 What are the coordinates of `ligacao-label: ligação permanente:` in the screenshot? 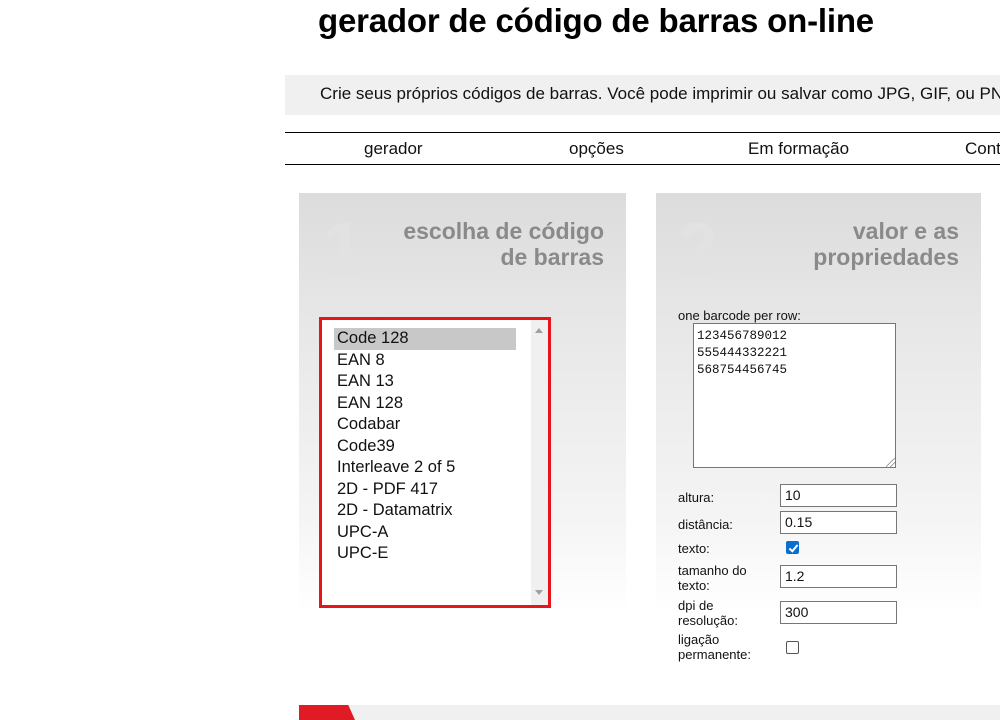 It's located at (714, 647).